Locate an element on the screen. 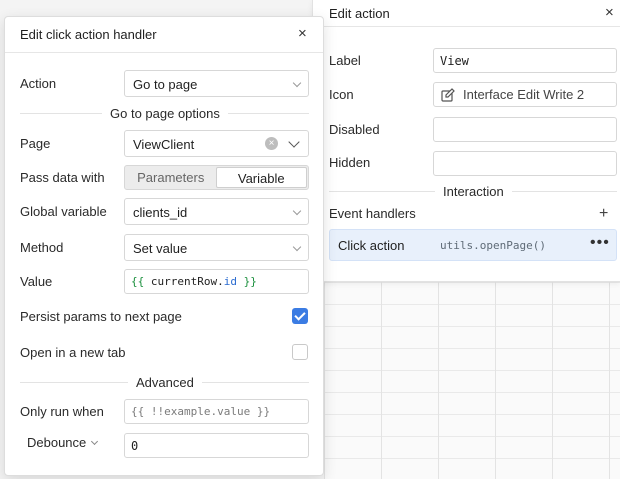 The image size is (620, 479). method-select: Set value is located at coordinates (216, 247).